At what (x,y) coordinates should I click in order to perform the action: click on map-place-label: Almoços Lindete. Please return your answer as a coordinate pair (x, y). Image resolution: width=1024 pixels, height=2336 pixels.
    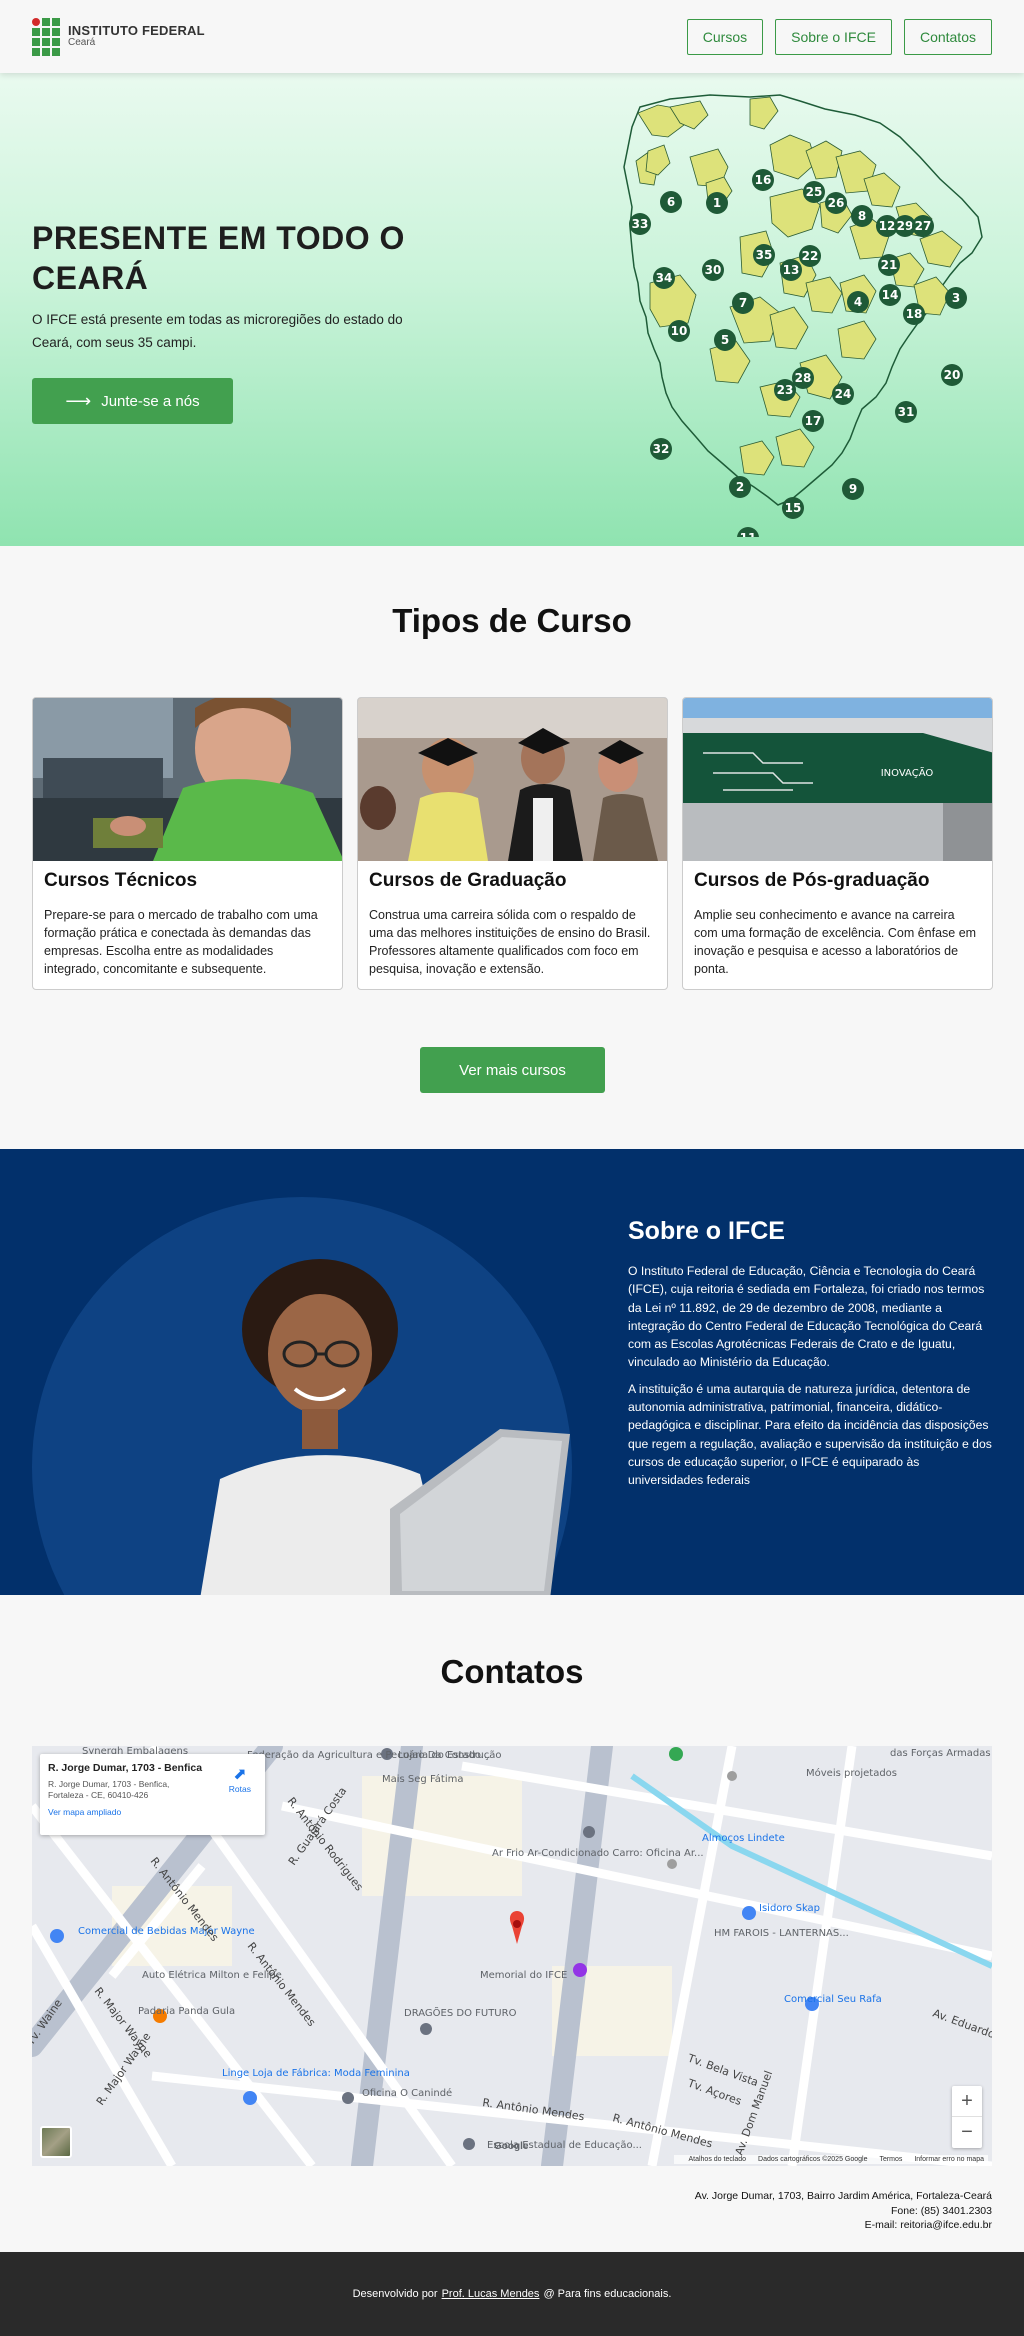
    Looking at the image, I should click on (743, 1838).